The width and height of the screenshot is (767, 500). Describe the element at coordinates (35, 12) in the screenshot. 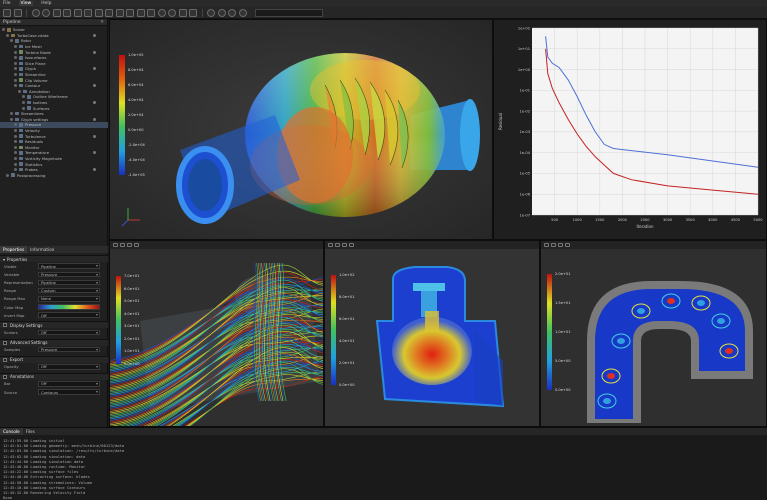

I see `undo-icon` at that location.